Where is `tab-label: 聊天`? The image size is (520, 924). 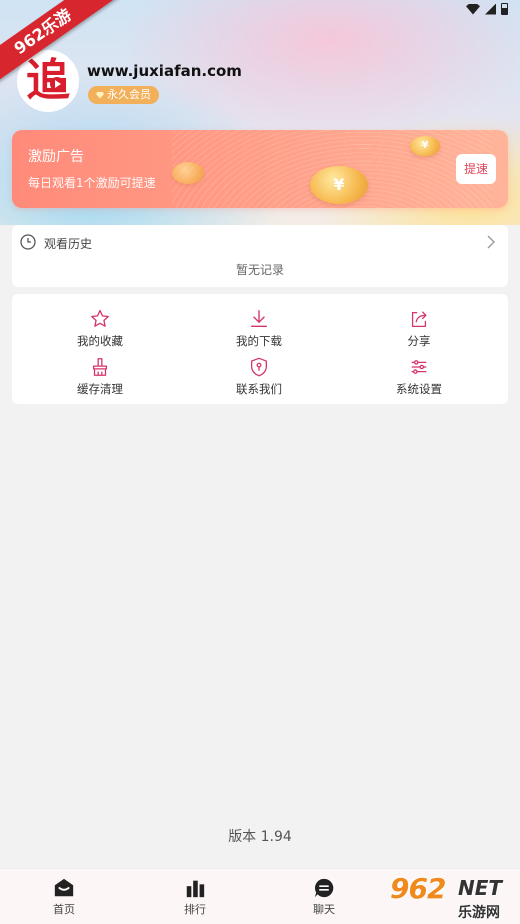 tab-label: 聊天 is located at coordinates (324, 909).